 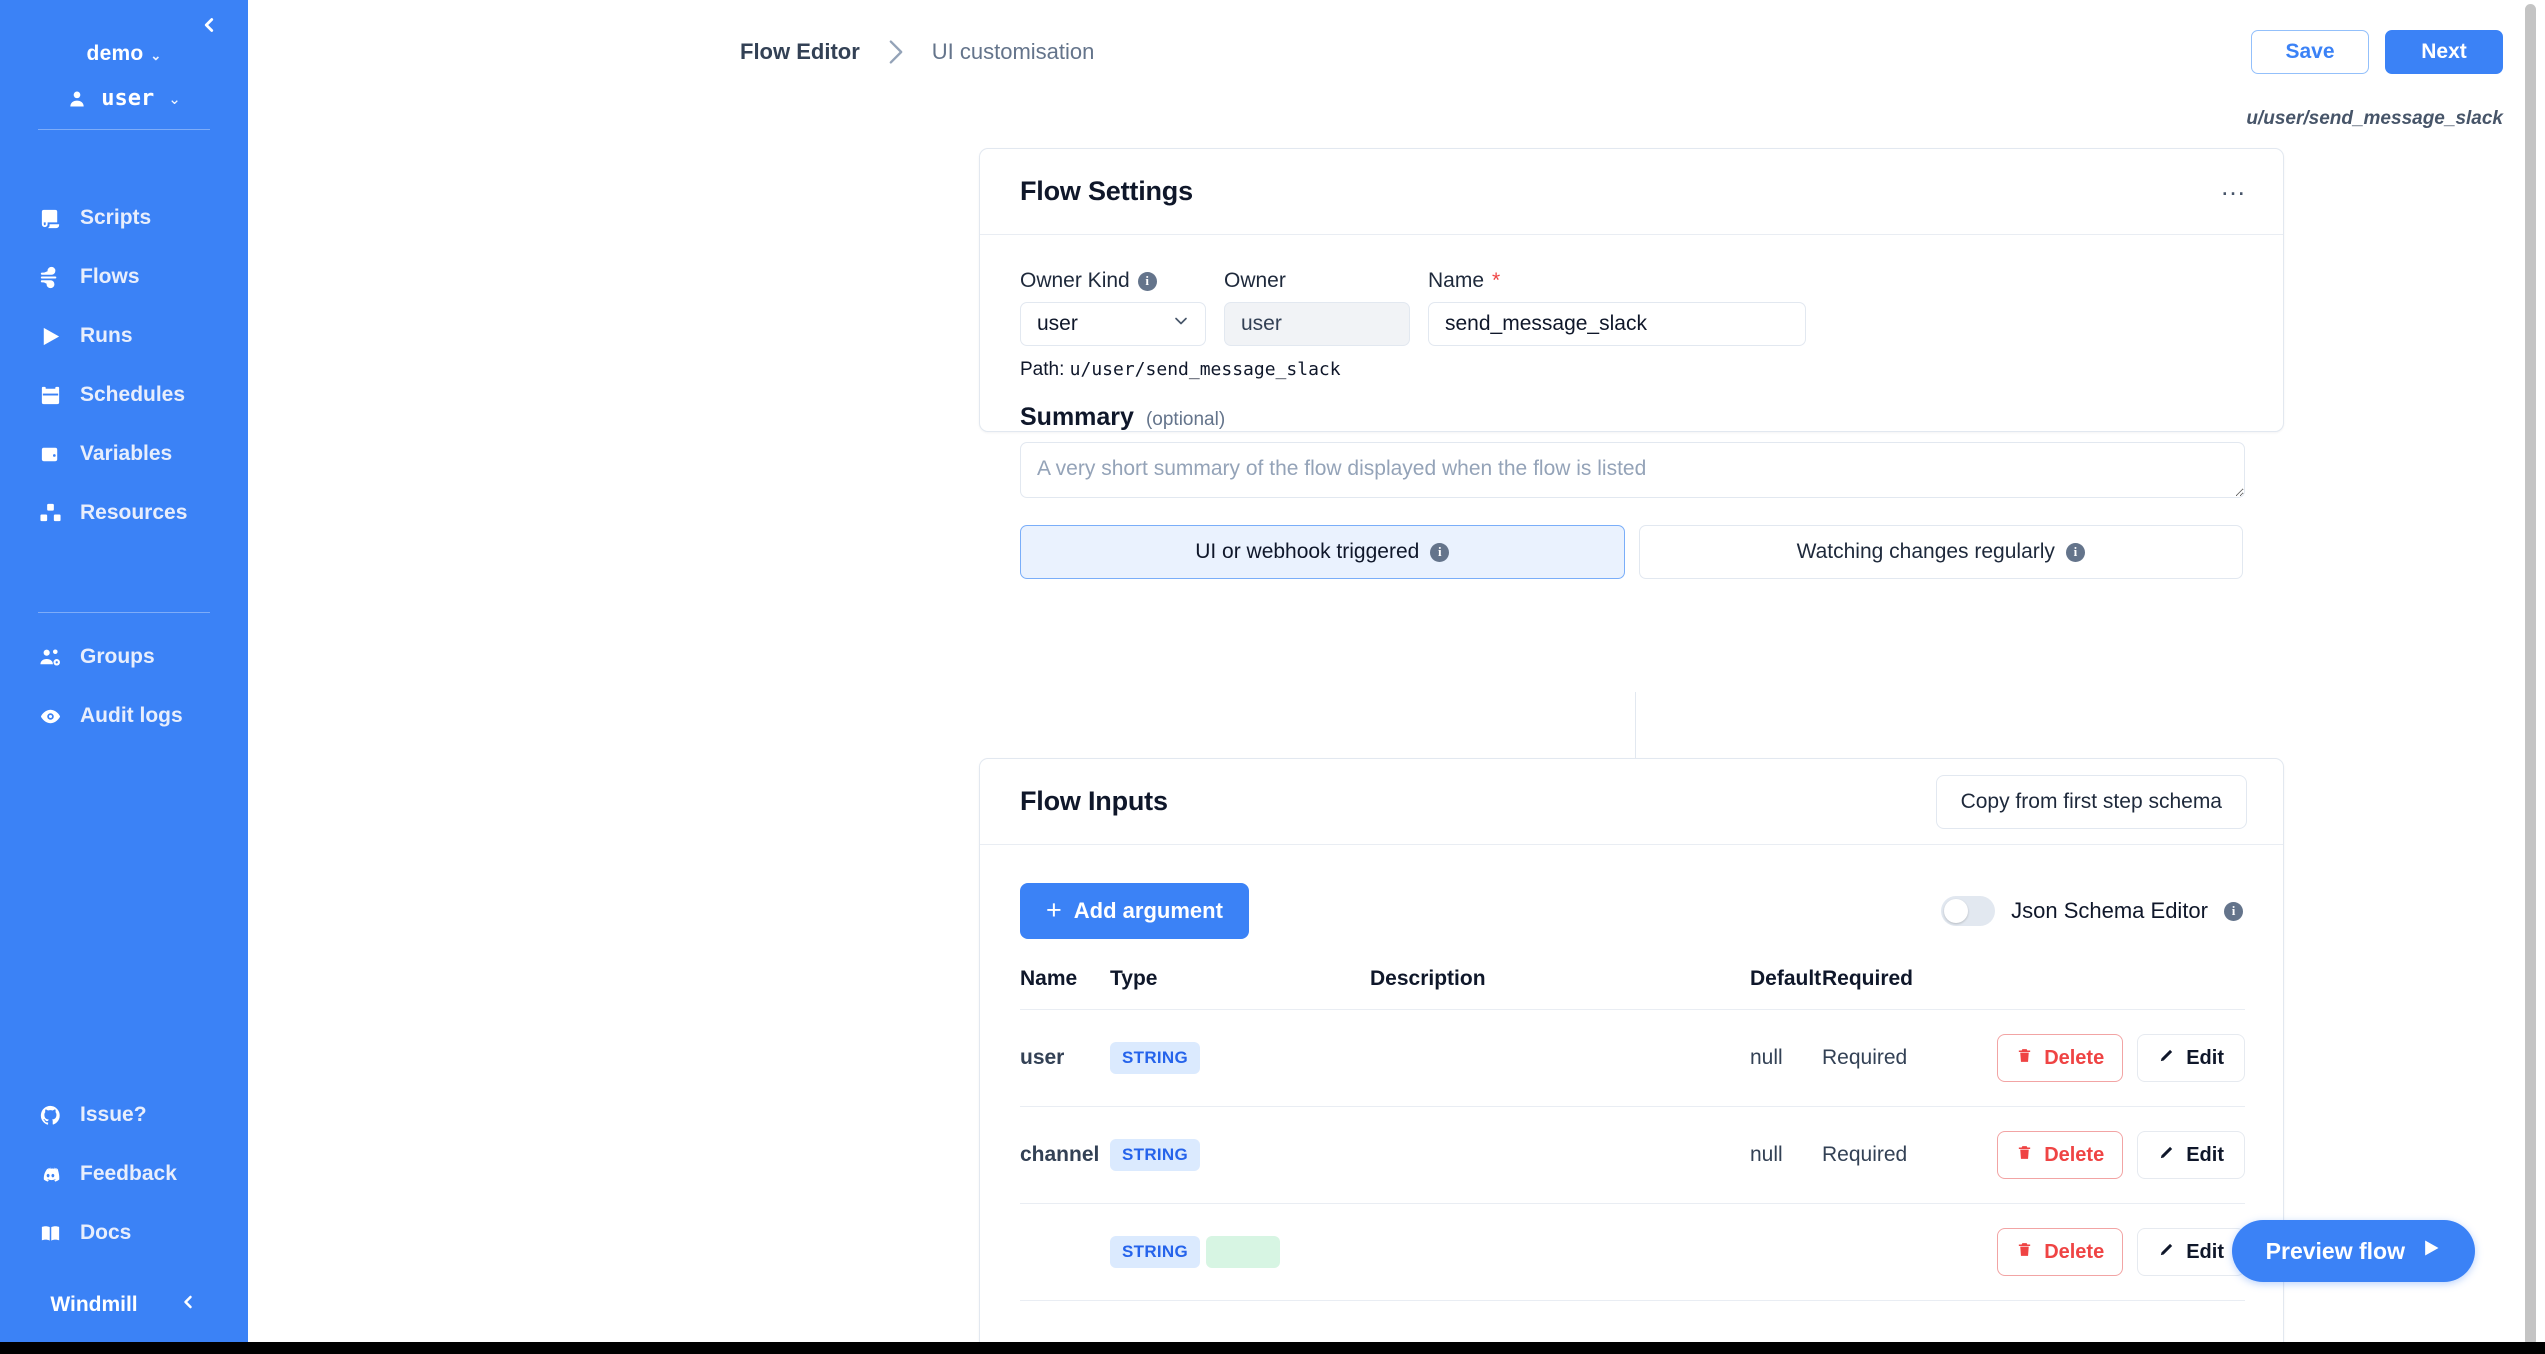 I want to click on flow-inputs-header: Flow Inputs Copy from first step schema, so click(x=1631, y=802).